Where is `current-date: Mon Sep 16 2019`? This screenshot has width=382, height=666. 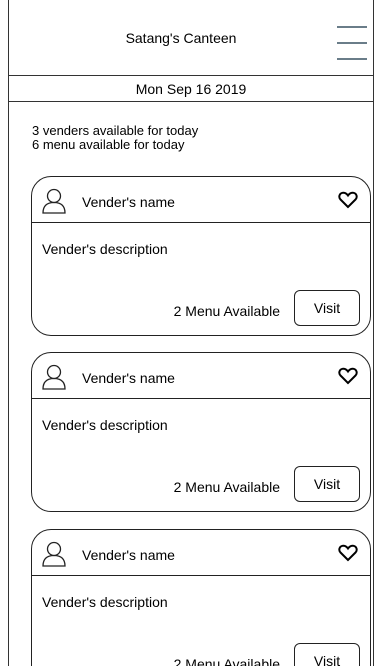
current-date: Mon Sep 16 2019 is located at coordinates (191, 88).